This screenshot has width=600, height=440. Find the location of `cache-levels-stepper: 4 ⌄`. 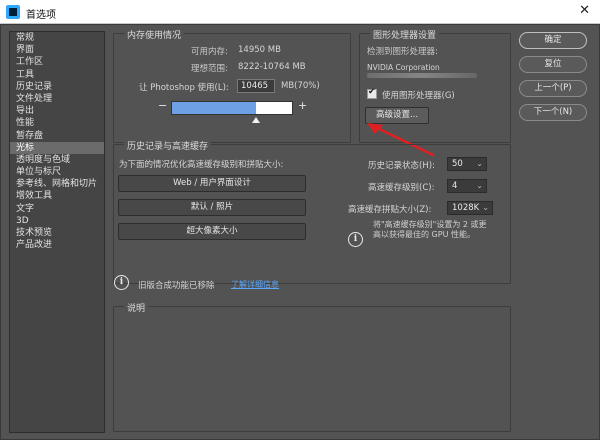

cache-levels-stepper: 4 ⌄ is located at coordinates (467, 186).